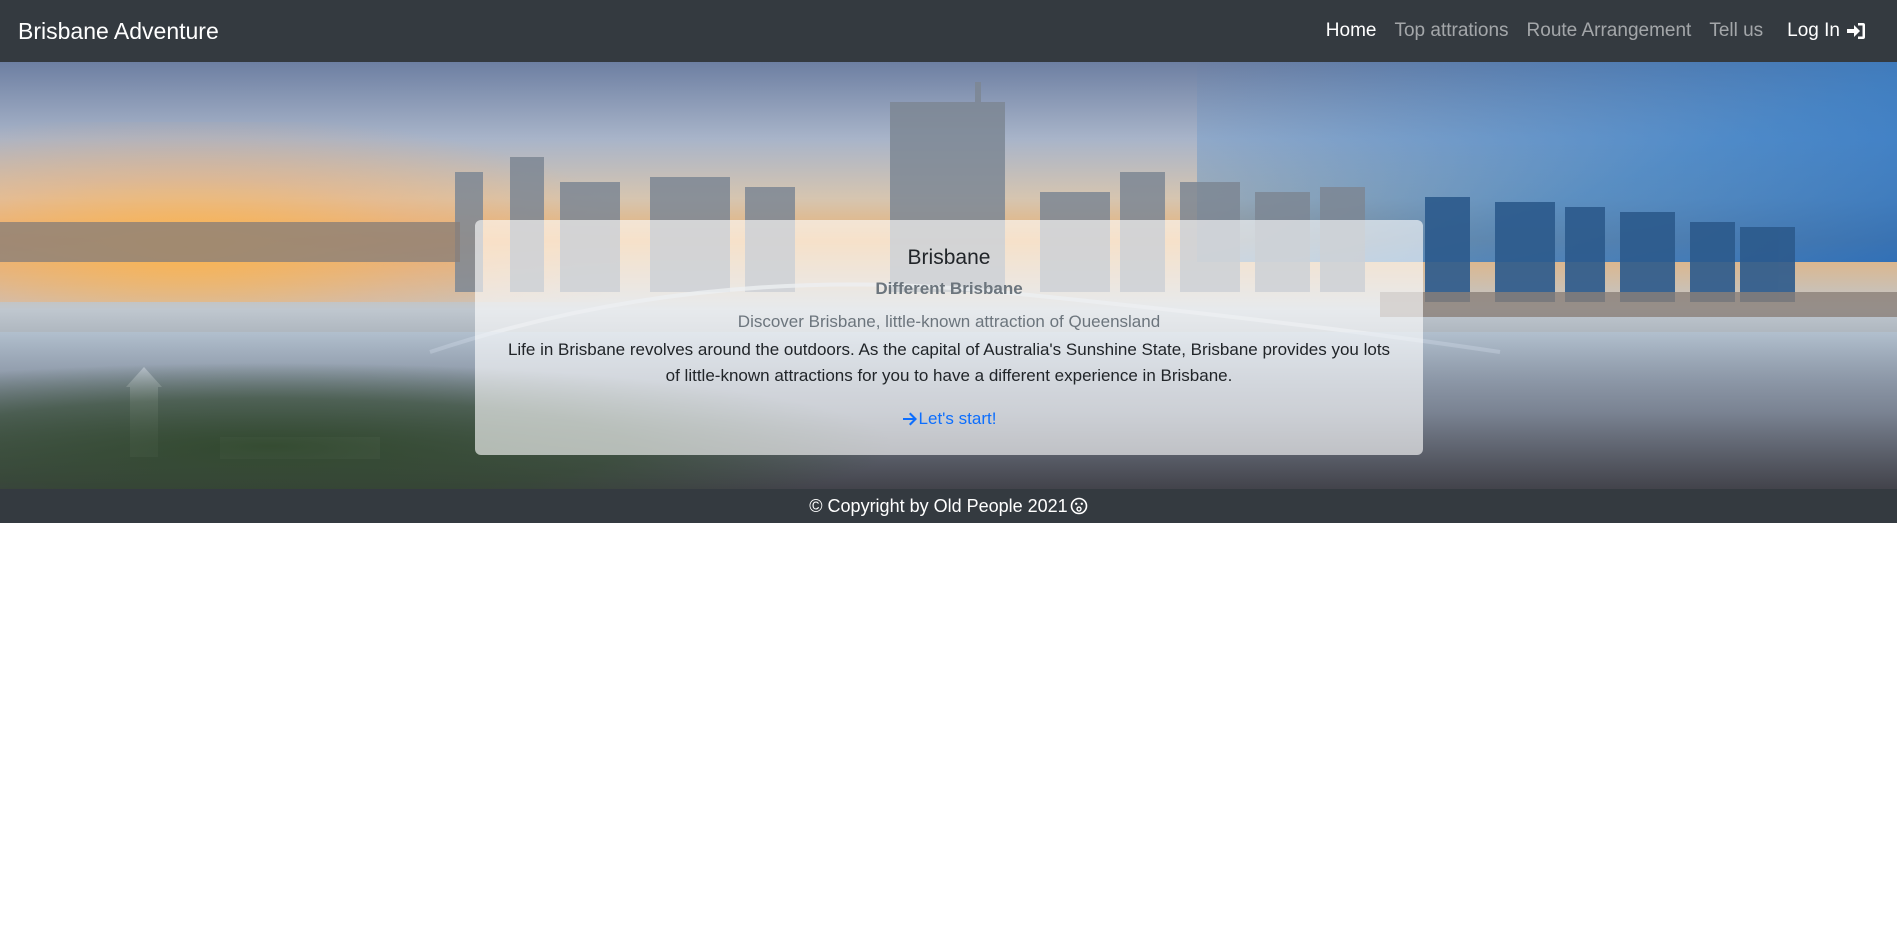 This screenshot has height=928, width=1897. Describe the element at coordinates (949, 288) in the screenshot. I see `card-subtitle: Different Brisbane` at that location.